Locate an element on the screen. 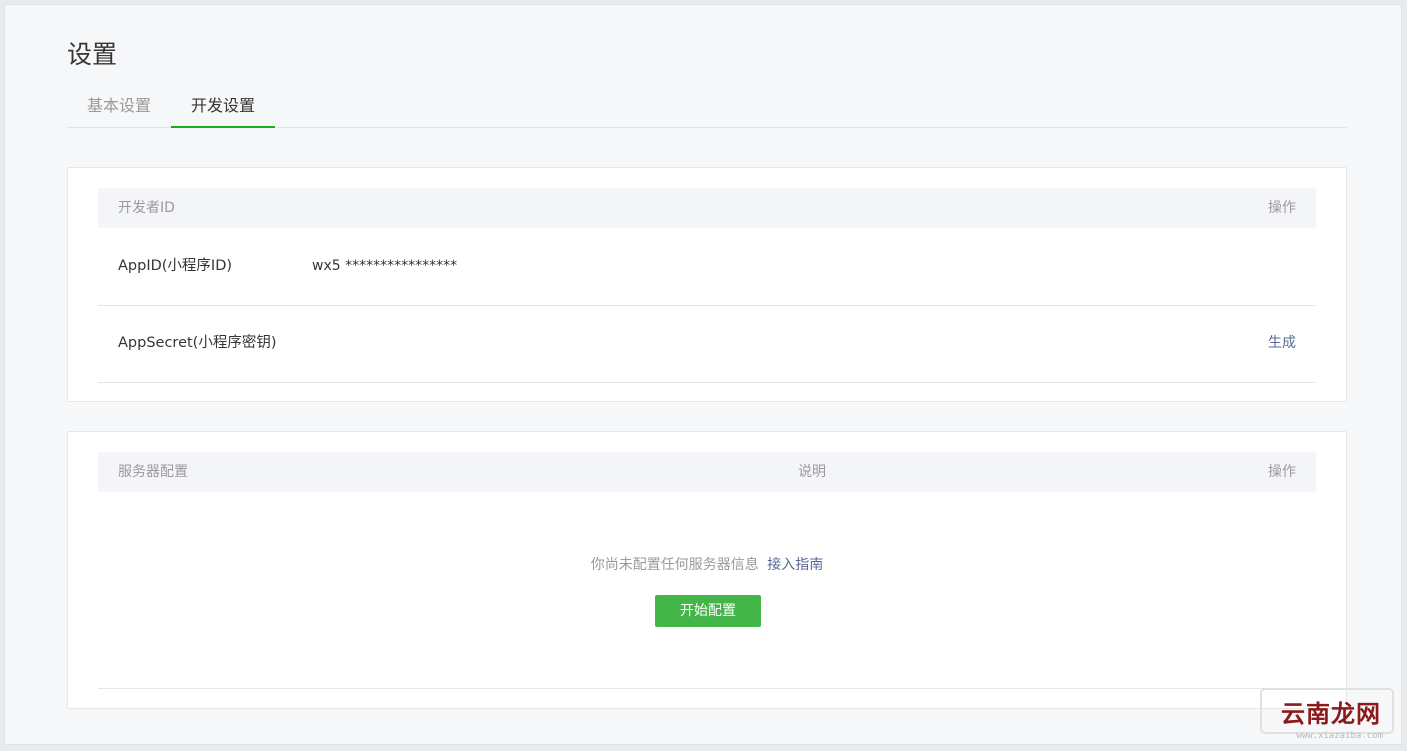 This screenshot has width=1407, height=751. watermark-url: www.xiazaiba.com is located at coordinates (1339, 736).